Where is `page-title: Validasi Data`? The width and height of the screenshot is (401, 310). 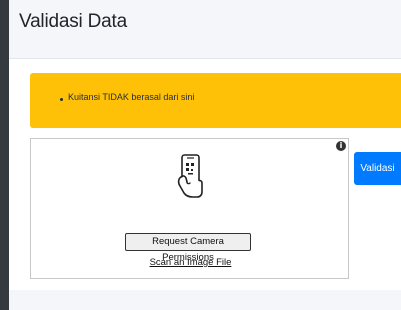
page-title: Validasi Data is located at coordinates (73, 21).